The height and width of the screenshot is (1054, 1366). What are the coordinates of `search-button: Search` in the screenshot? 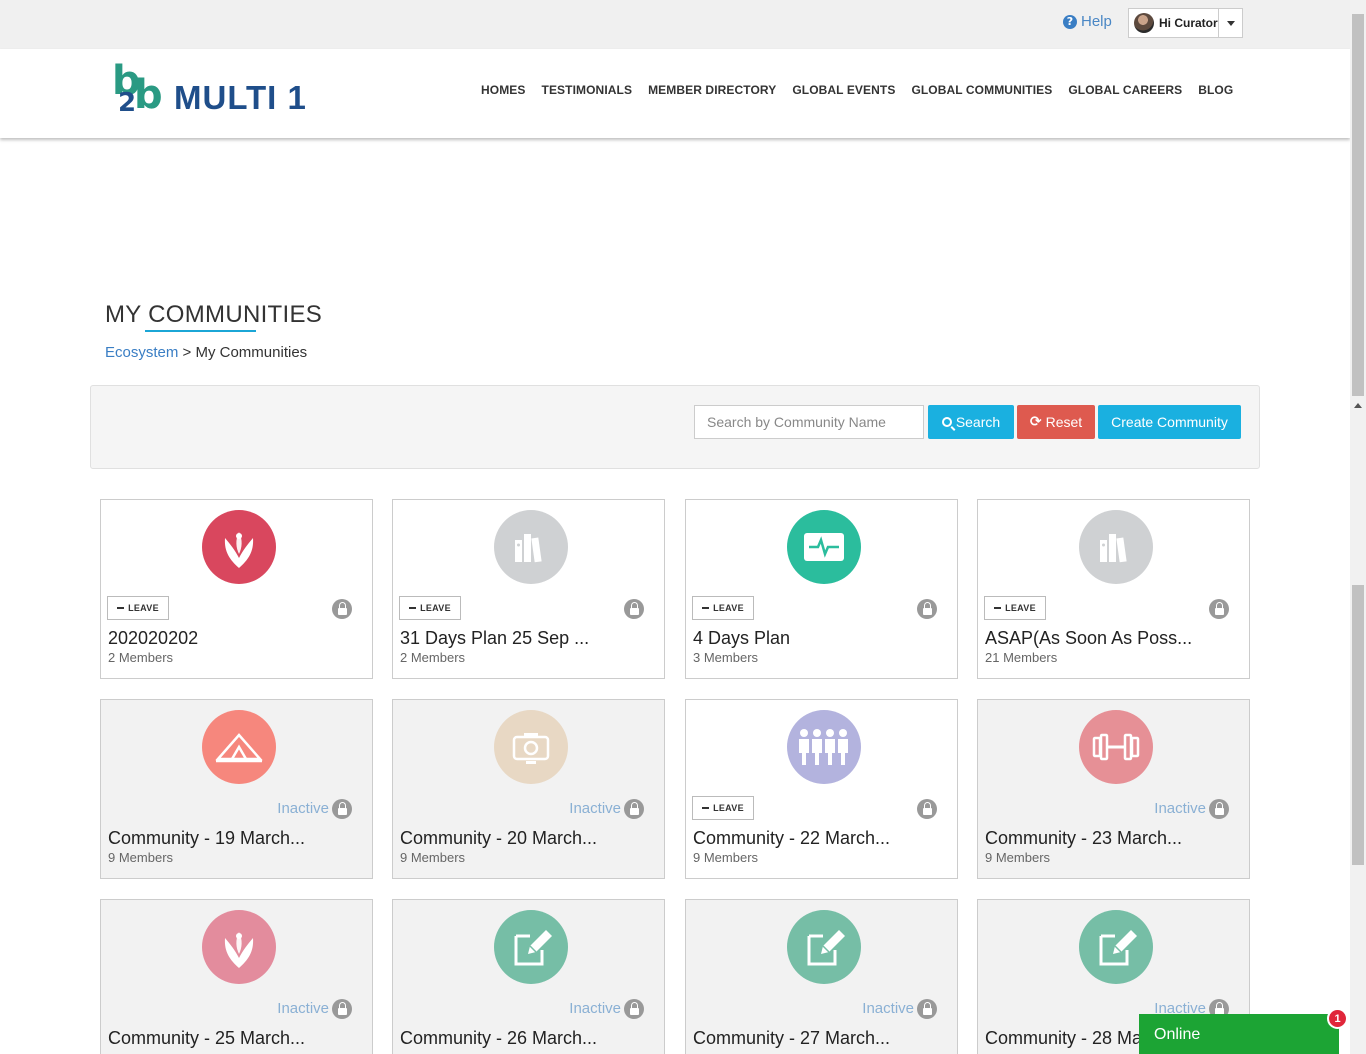 It's located at (971, 422).